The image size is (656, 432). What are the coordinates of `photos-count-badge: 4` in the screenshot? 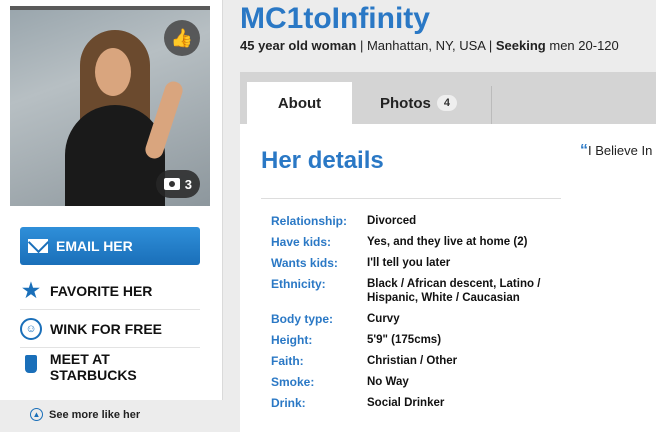 It's located at (446, 103).